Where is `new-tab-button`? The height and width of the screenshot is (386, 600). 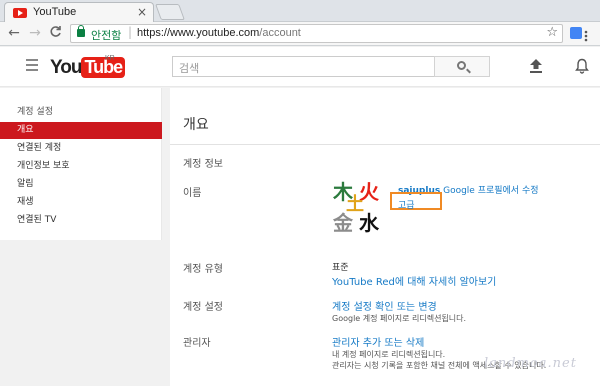 new-tab-button is located at coordinates (170, 12).